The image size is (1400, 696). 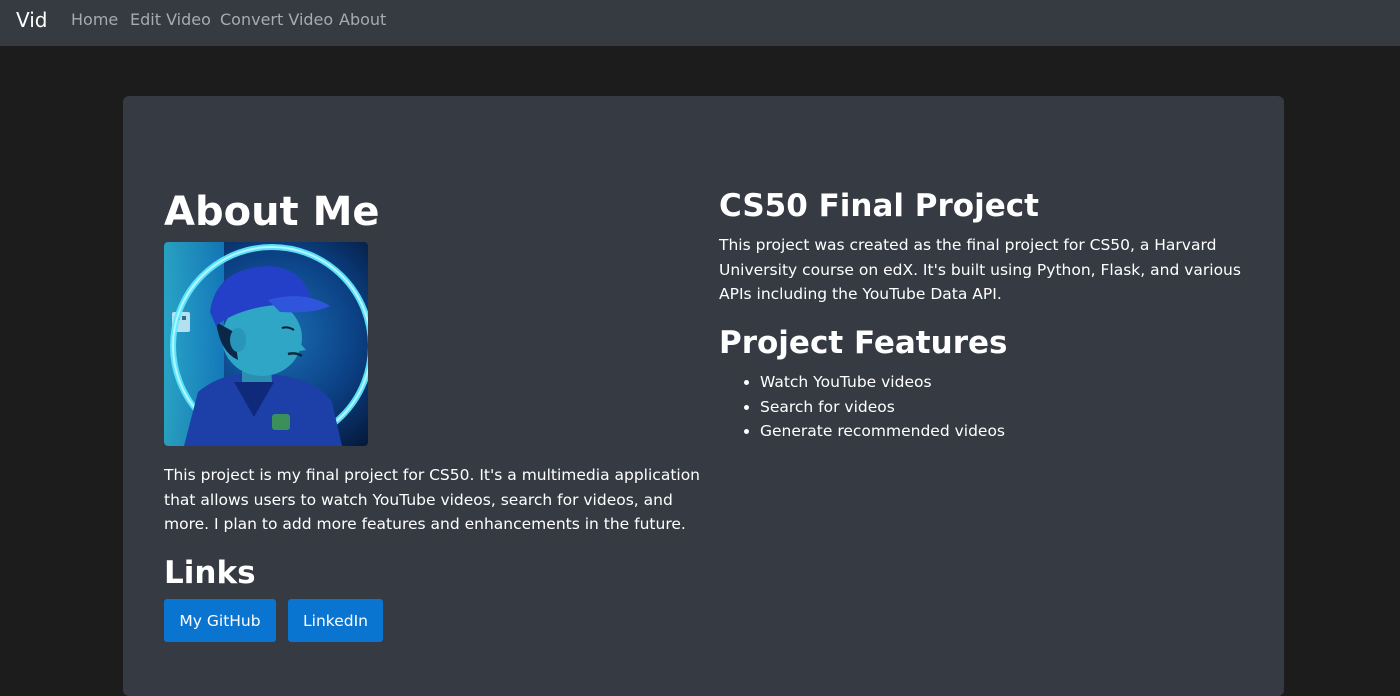 I want to click on github-button: My GitHub, so click(x=220, y=620).